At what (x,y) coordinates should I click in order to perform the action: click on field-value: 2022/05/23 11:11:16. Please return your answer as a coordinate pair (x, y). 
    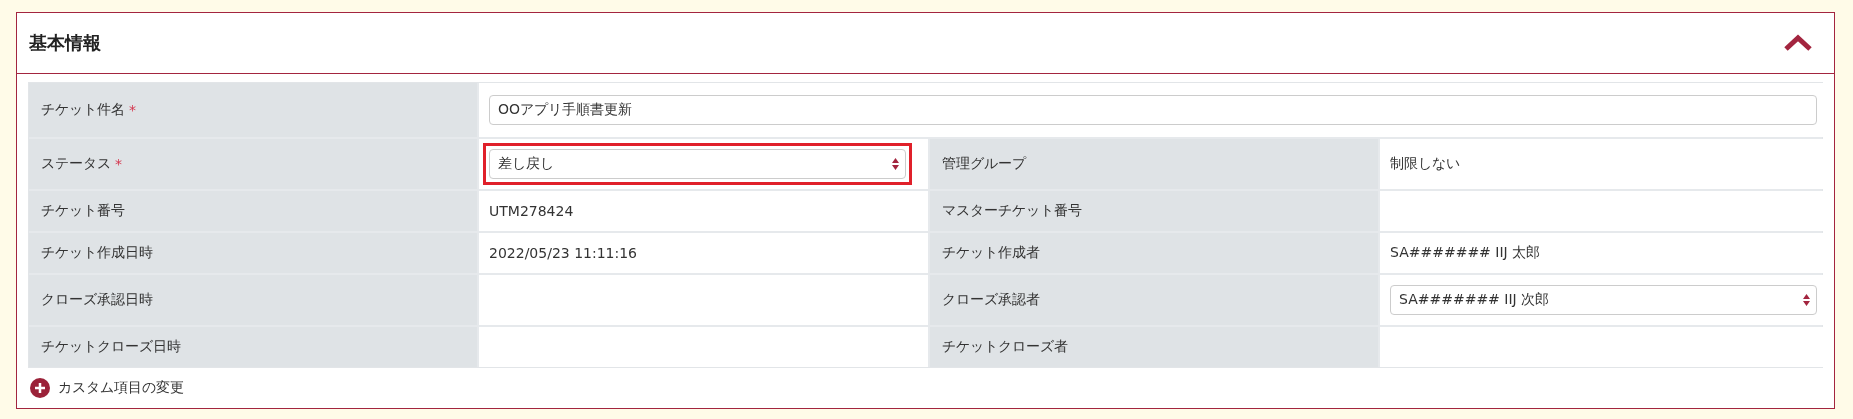
    Looking at the image, I should click on (563, 253).